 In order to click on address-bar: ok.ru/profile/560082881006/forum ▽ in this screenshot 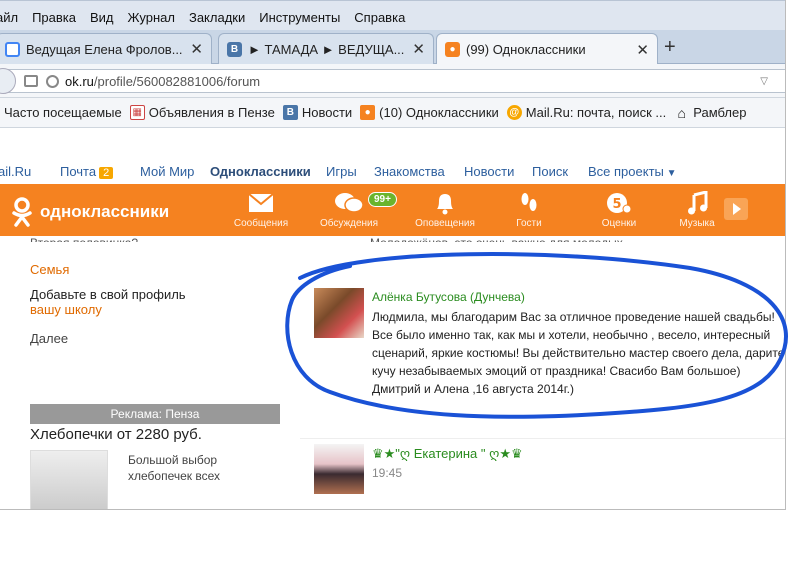, I will do `click(392, 81)`.